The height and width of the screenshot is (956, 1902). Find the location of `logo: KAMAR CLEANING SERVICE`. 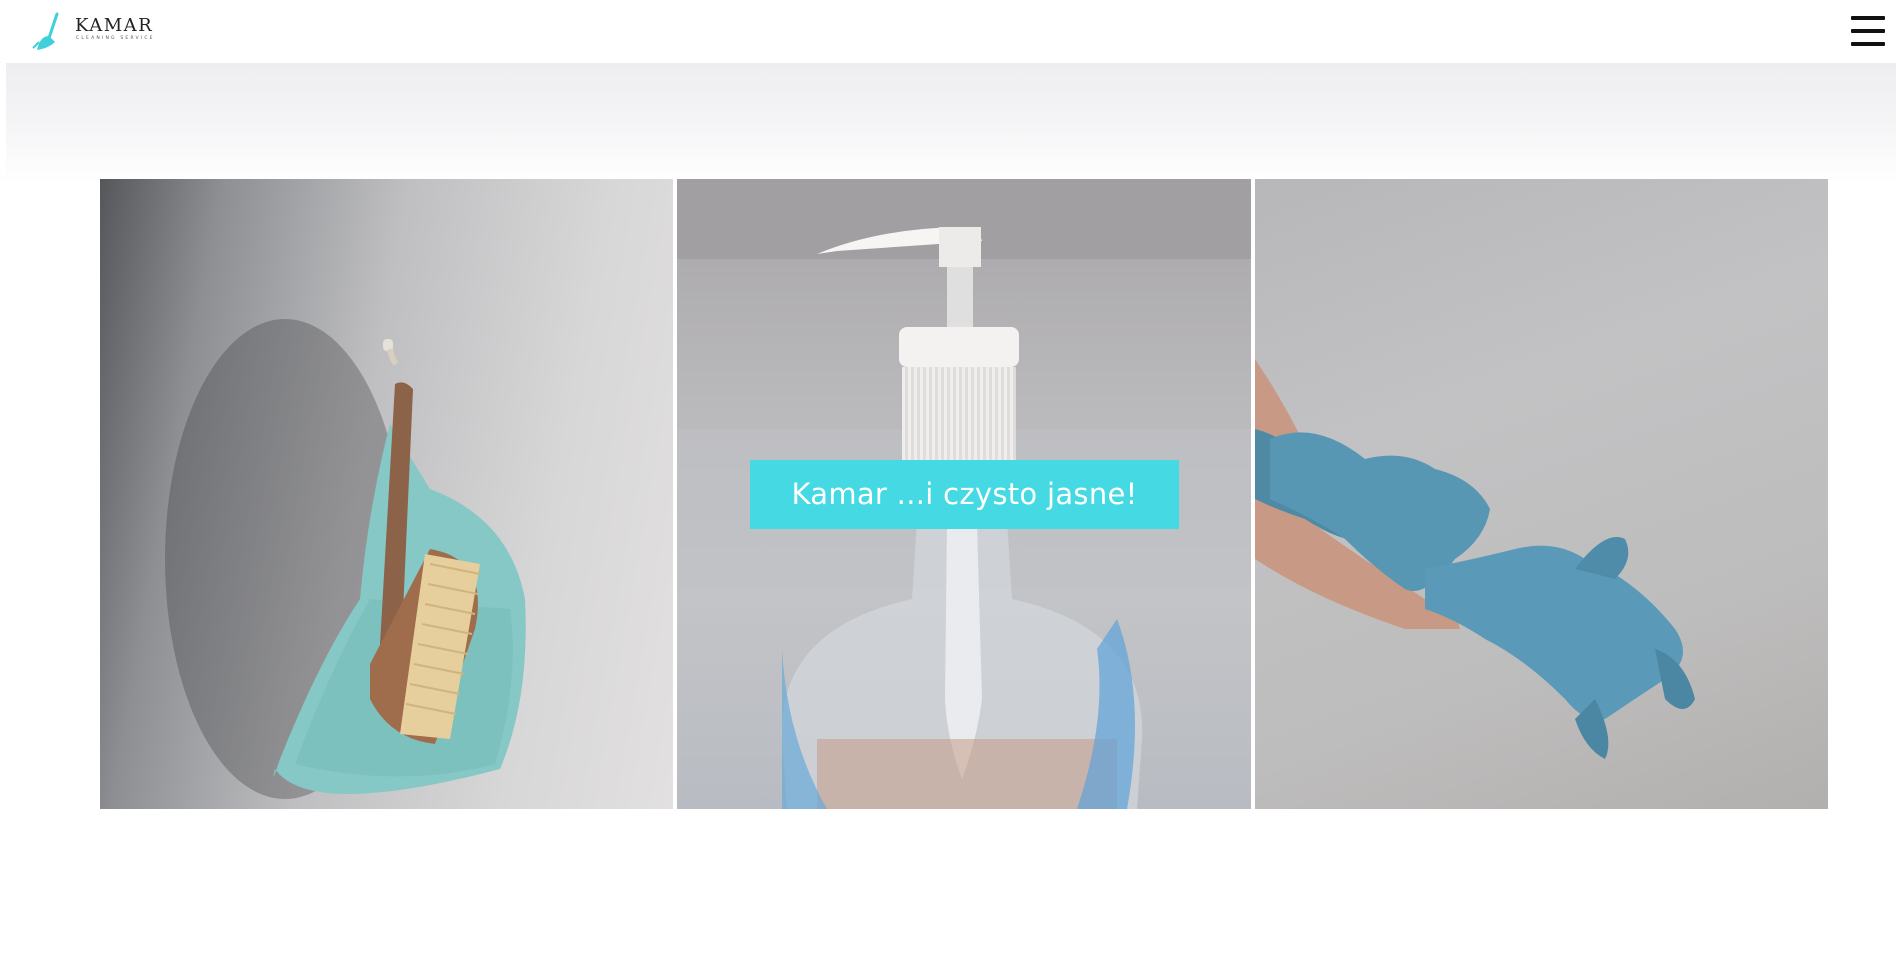

logo: KAMAR CLEANING SERVICE is located at coordinates (92, 32).